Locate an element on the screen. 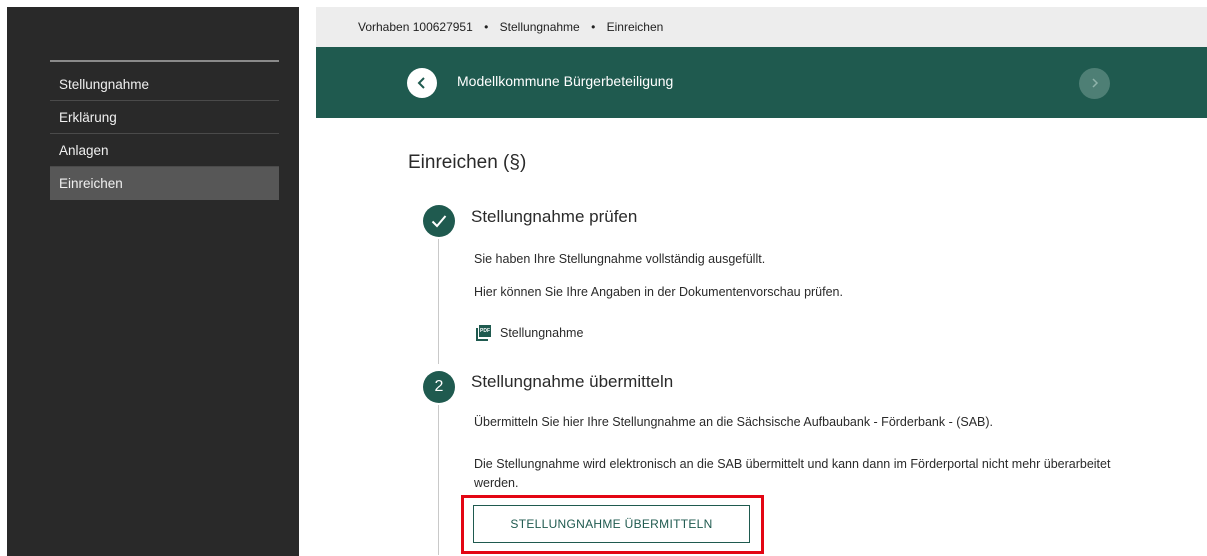 The width and height of the screenshot is (1207, 556). submit-statement-button: STELLUNGNAHME ÜBERMITTELN is located at coordinates (611, 524).